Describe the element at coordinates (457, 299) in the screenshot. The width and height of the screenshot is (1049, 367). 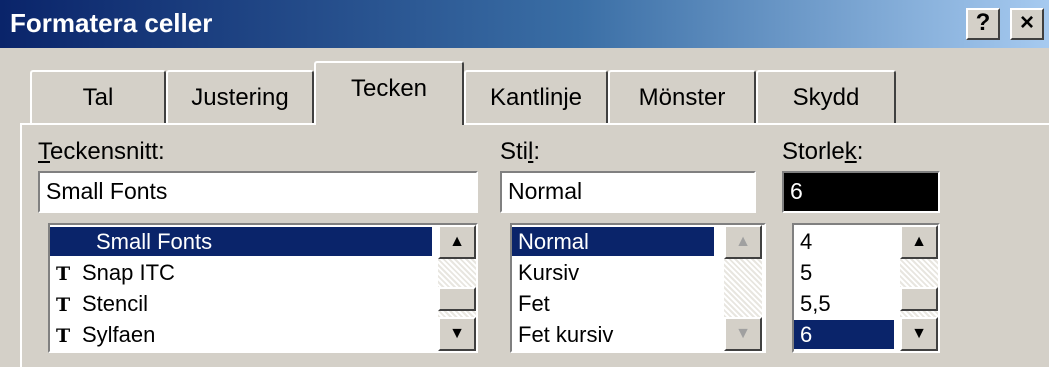
I see `font-scroll-thumb` at that location.